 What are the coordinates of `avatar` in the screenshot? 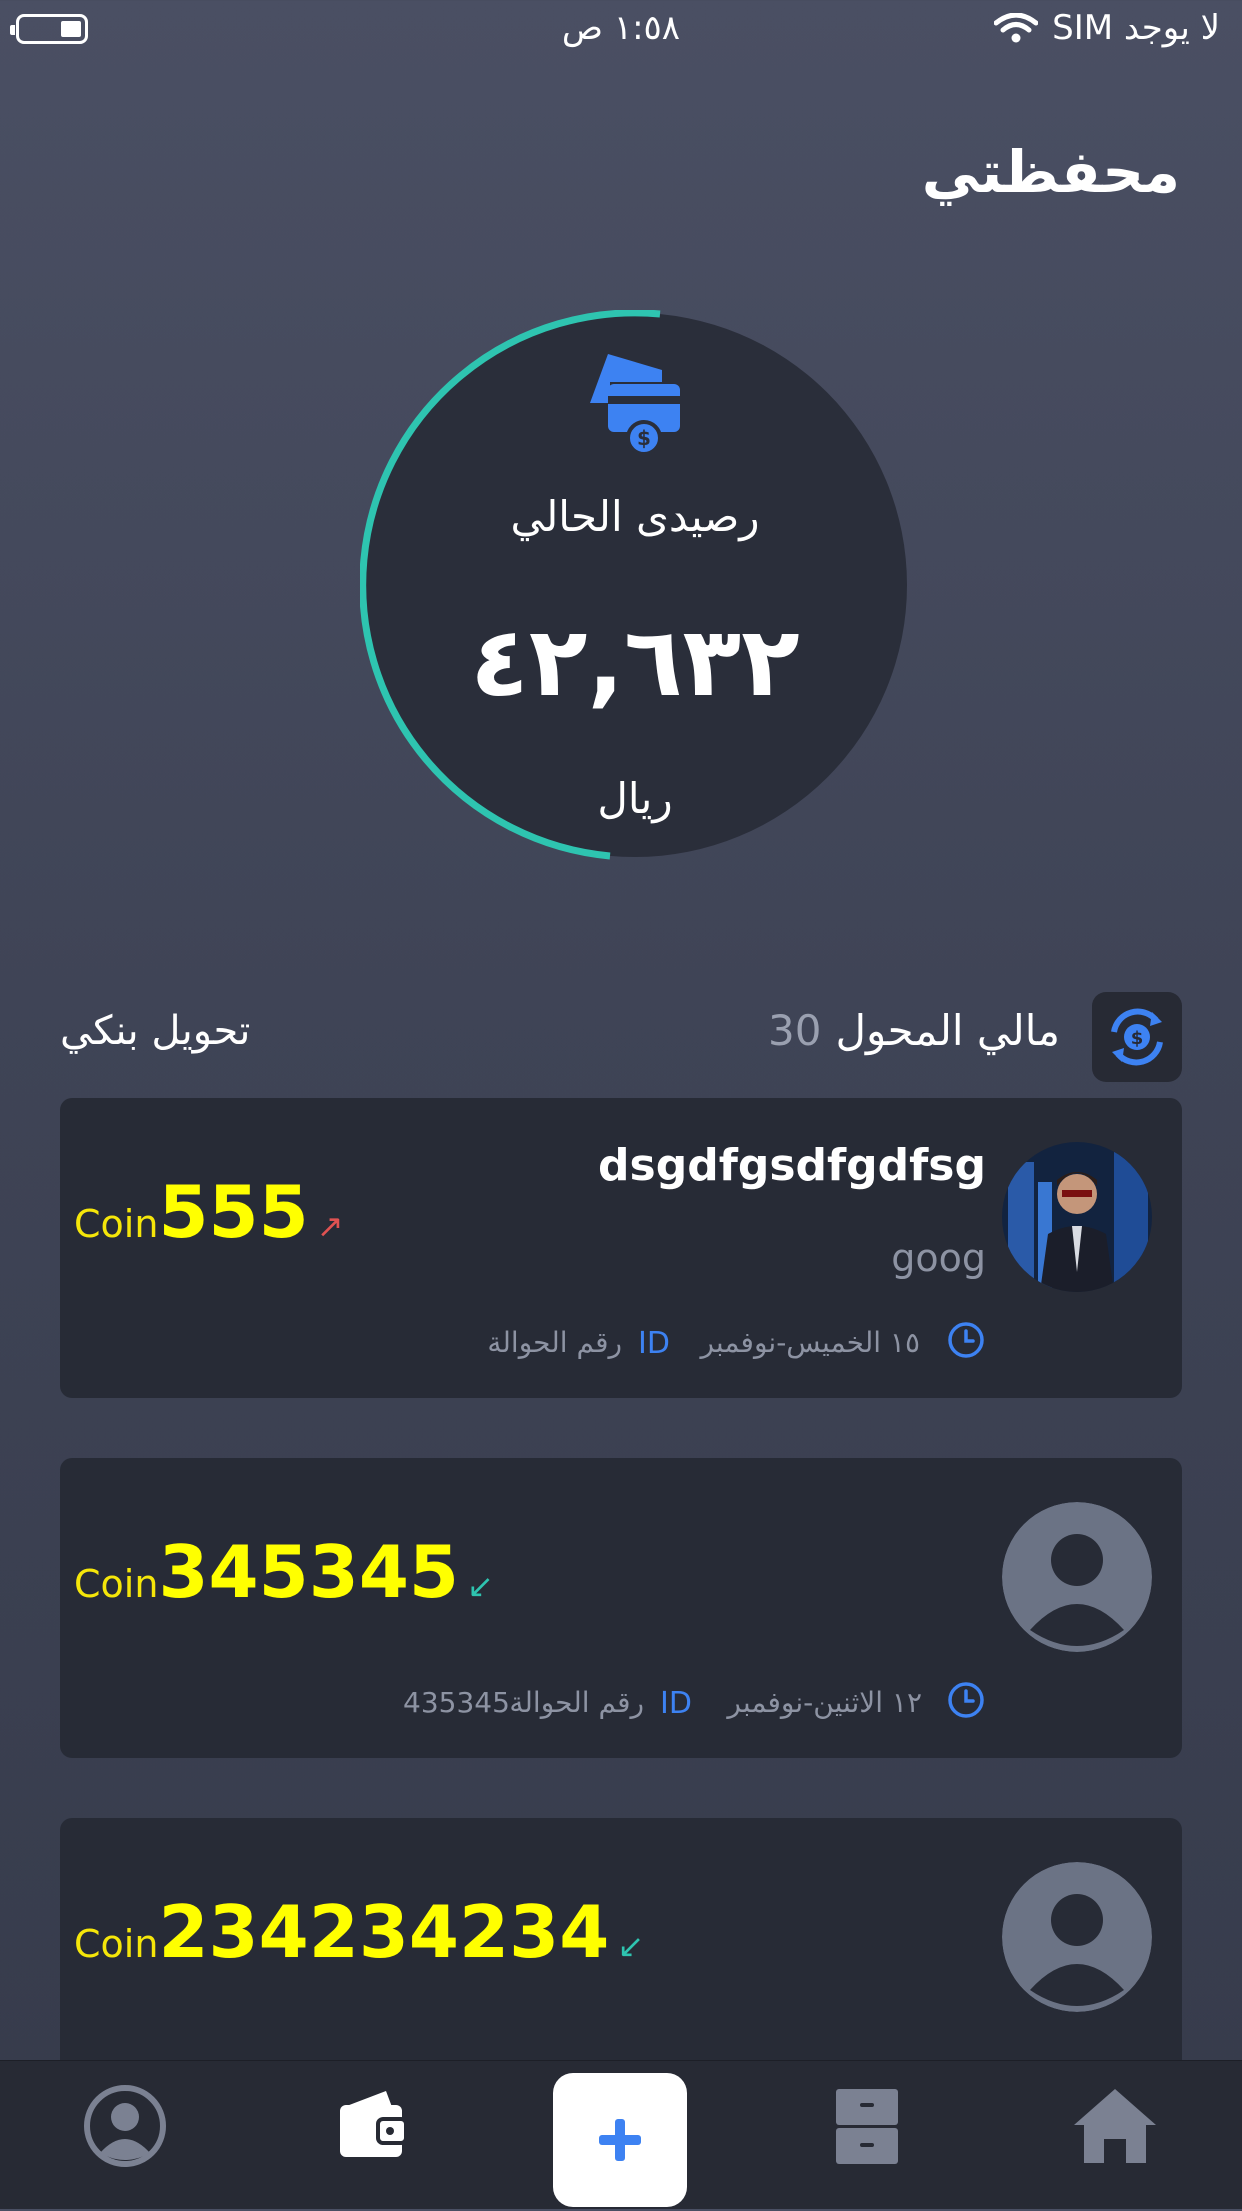 It's located at (1077, 1217).